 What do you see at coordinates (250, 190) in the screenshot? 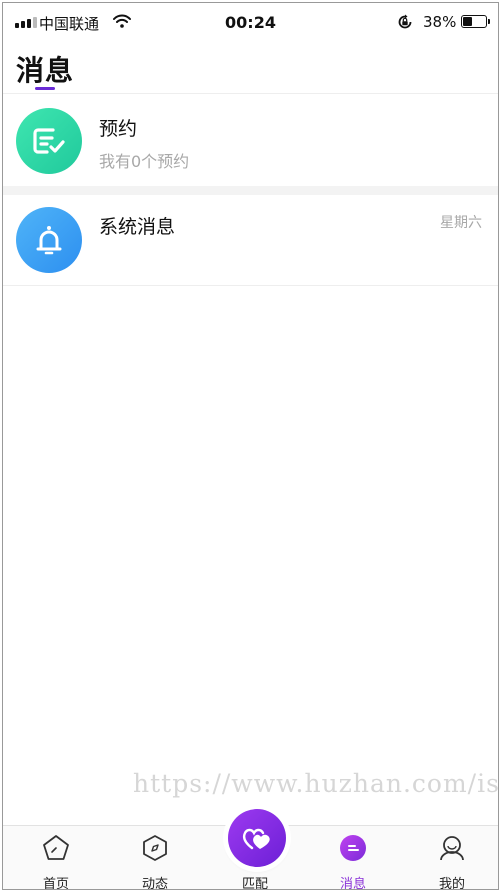
I see `section-separator` at bounding box center [250, 190].